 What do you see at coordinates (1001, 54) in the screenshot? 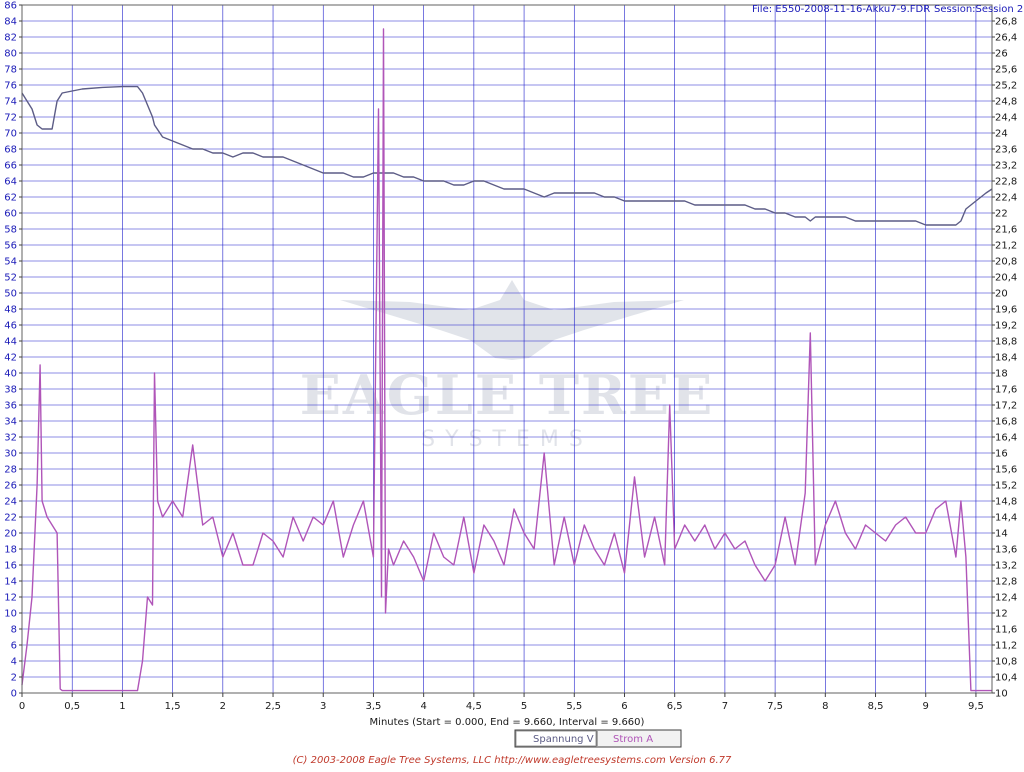
I see `y-right-tick-label: 26` at bounding box center [1001, 54].